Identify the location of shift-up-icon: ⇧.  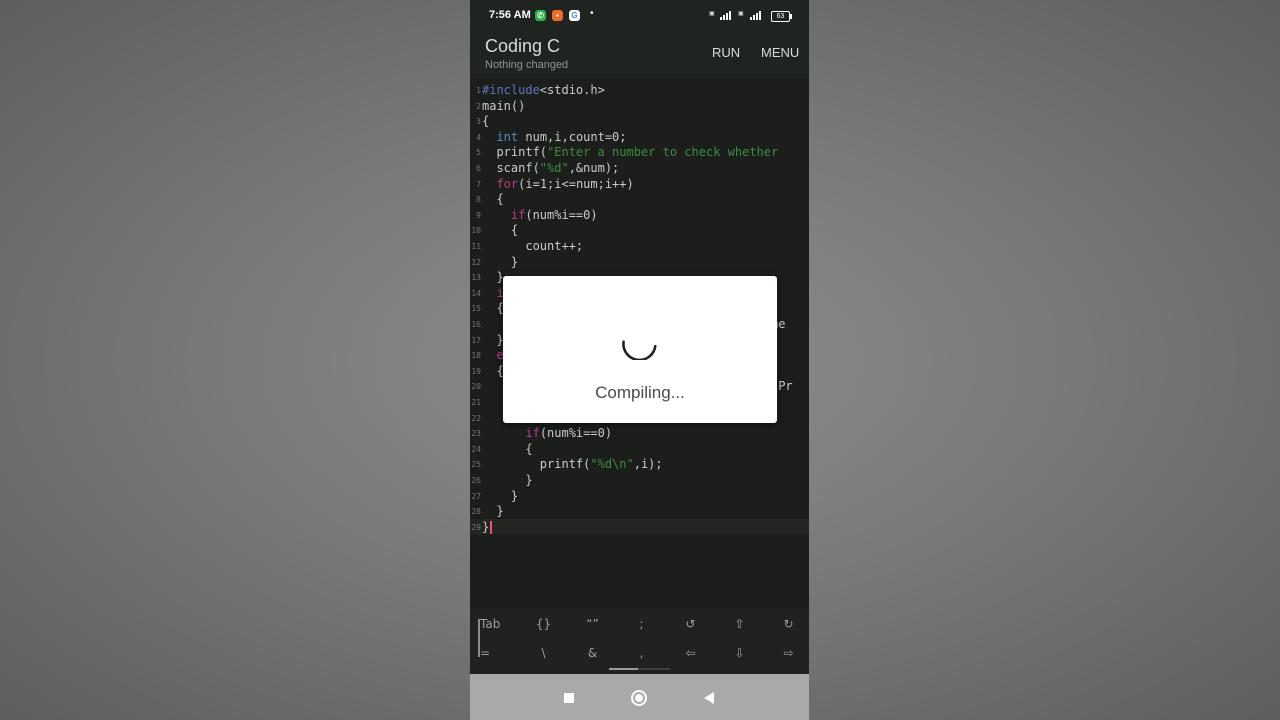
(739, 624).